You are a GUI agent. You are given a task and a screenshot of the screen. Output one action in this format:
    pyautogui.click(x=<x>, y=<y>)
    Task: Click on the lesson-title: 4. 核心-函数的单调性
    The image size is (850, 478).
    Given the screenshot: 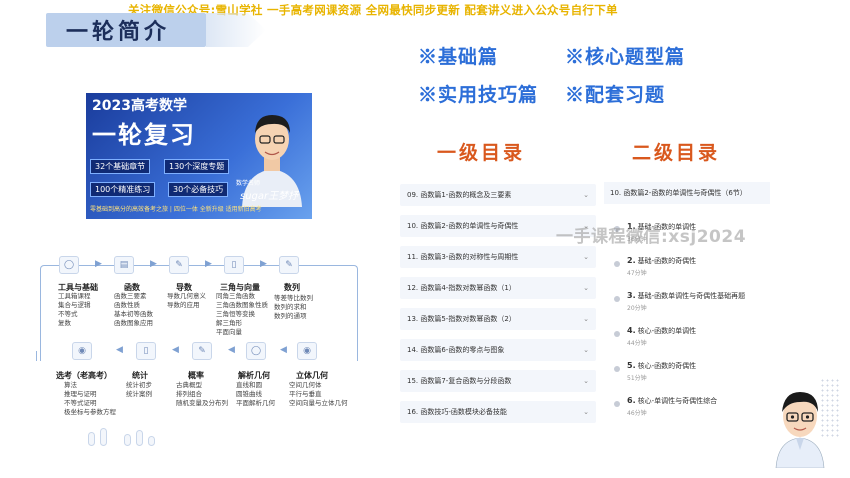 What is the action you would take?
    pyautogui.click(x=661, y=331)
    